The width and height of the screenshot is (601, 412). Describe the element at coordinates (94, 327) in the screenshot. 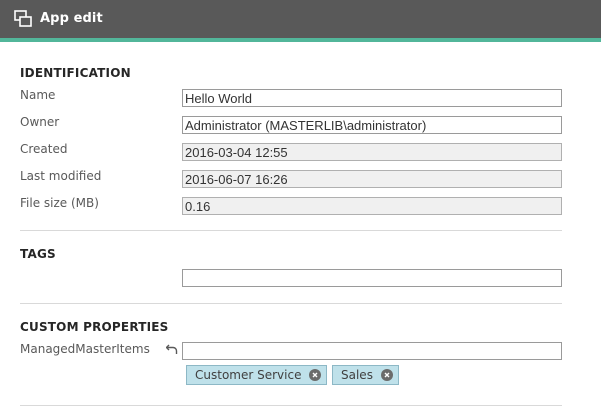

I see `custom-properties-heading: CUSTOM PROPERTIES` at that location.